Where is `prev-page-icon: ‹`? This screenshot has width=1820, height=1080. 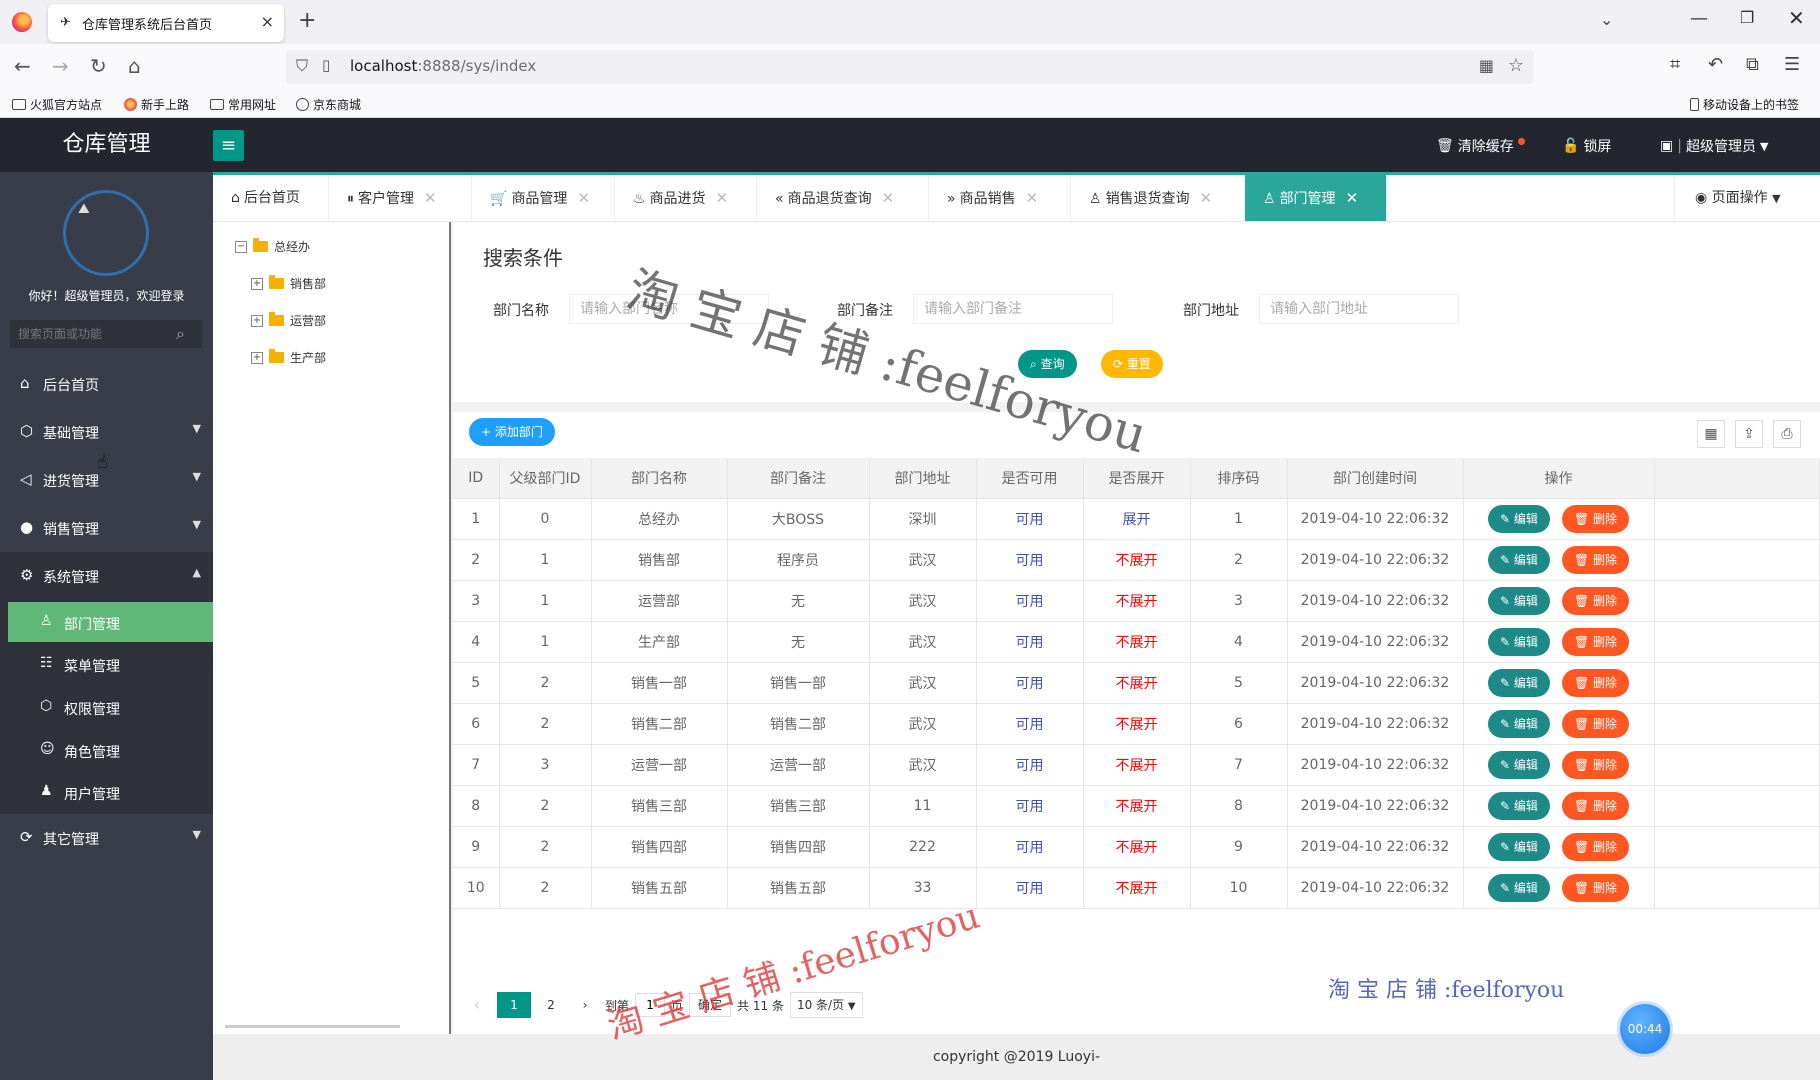
prev-page-icon: ‹ is located at coordinates (477, 1005).